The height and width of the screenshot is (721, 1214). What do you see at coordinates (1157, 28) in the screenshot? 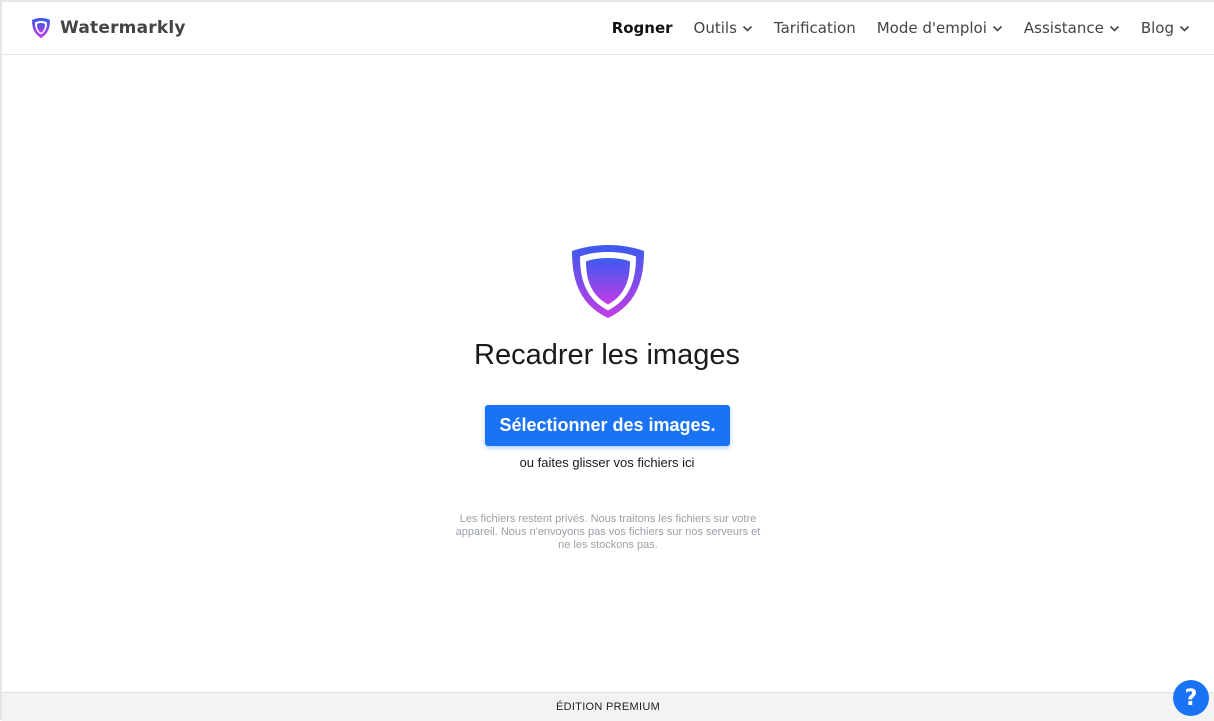
I see `nav-item-label: Blog` at bounding box center [1157, 28].